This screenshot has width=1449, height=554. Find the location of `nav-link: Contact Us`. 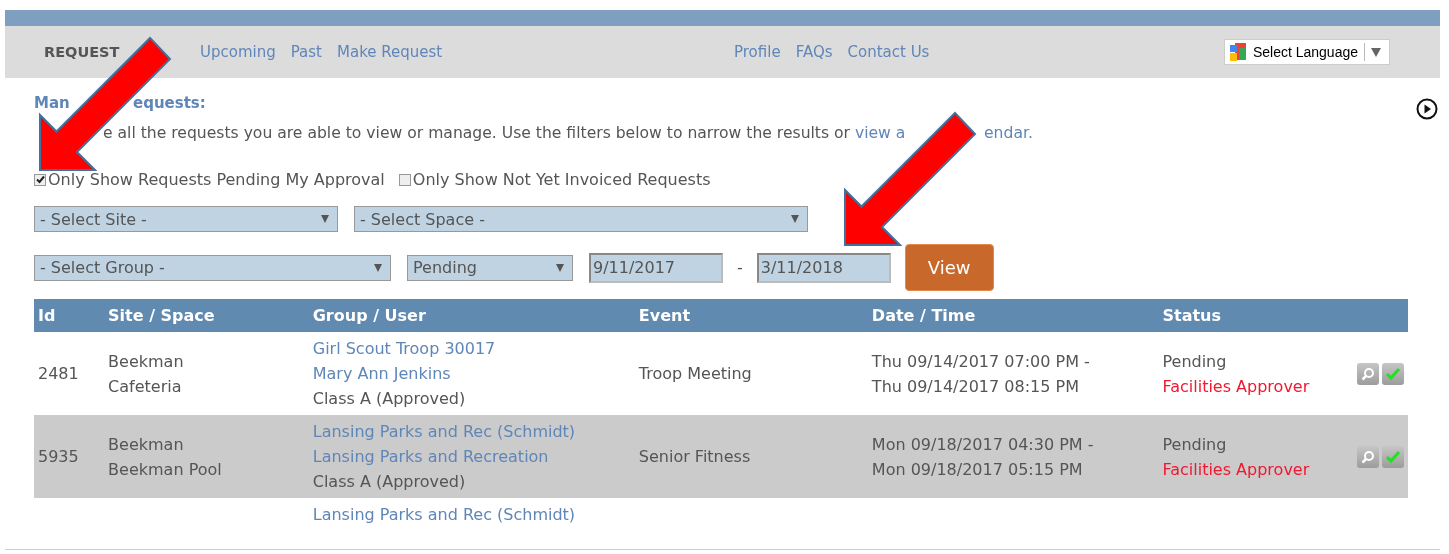

nav-link: Contact Us is located at coordinates (888, 52).